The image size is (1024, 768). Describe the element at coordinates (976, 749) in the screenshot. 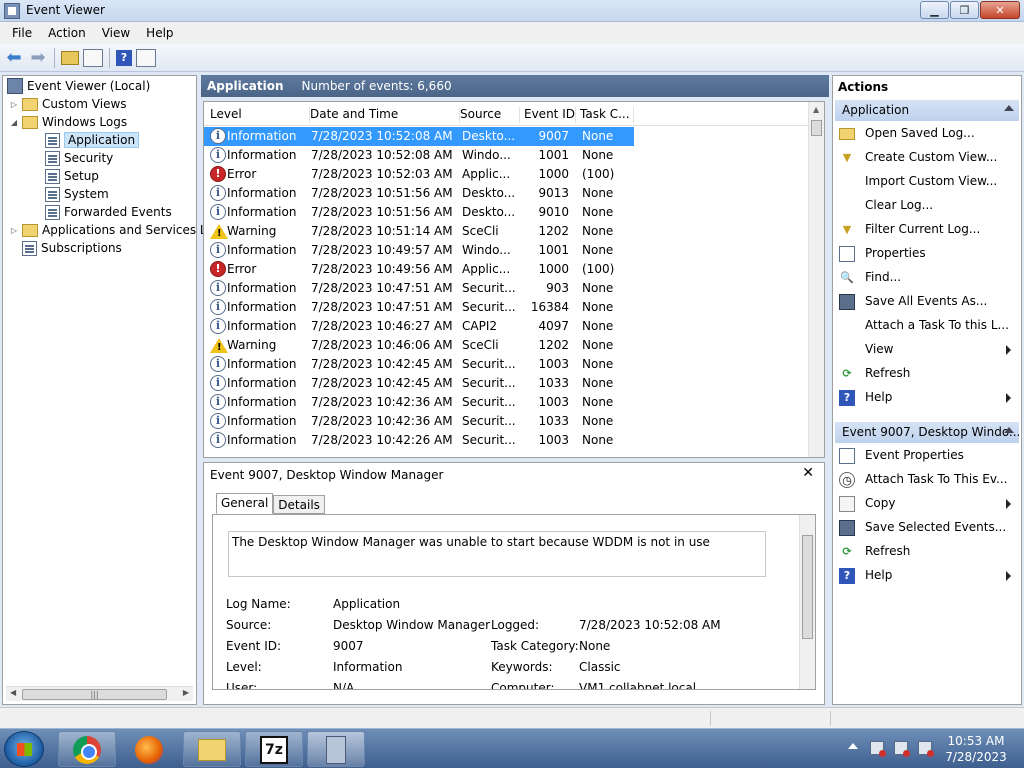

I see `clock: 10:53 AM 7/28/2023` at that location.